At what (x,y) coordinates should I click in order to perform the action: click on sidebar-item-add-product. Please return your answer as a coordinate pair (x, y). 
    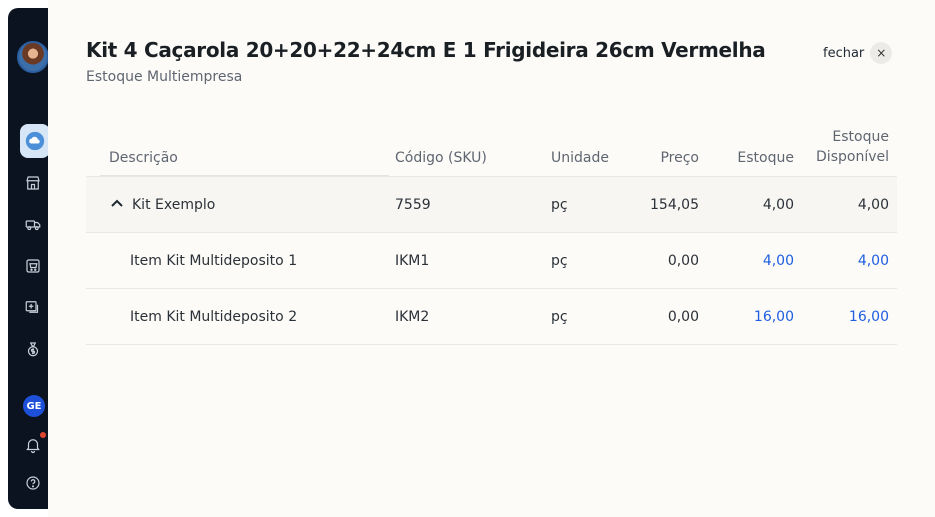
    Looking at the image, I should click on (33, 307).